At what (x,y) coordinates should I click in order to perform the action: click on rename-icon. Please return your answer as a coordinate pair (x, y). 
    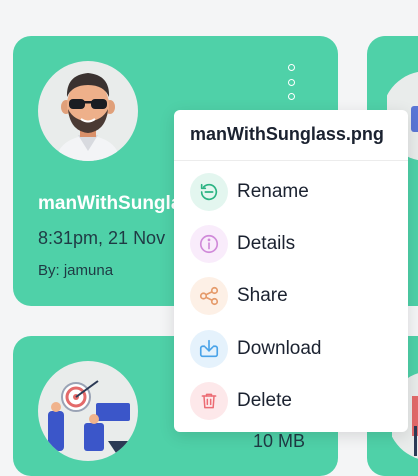
    Looking at the image, I should click on (209, 192).